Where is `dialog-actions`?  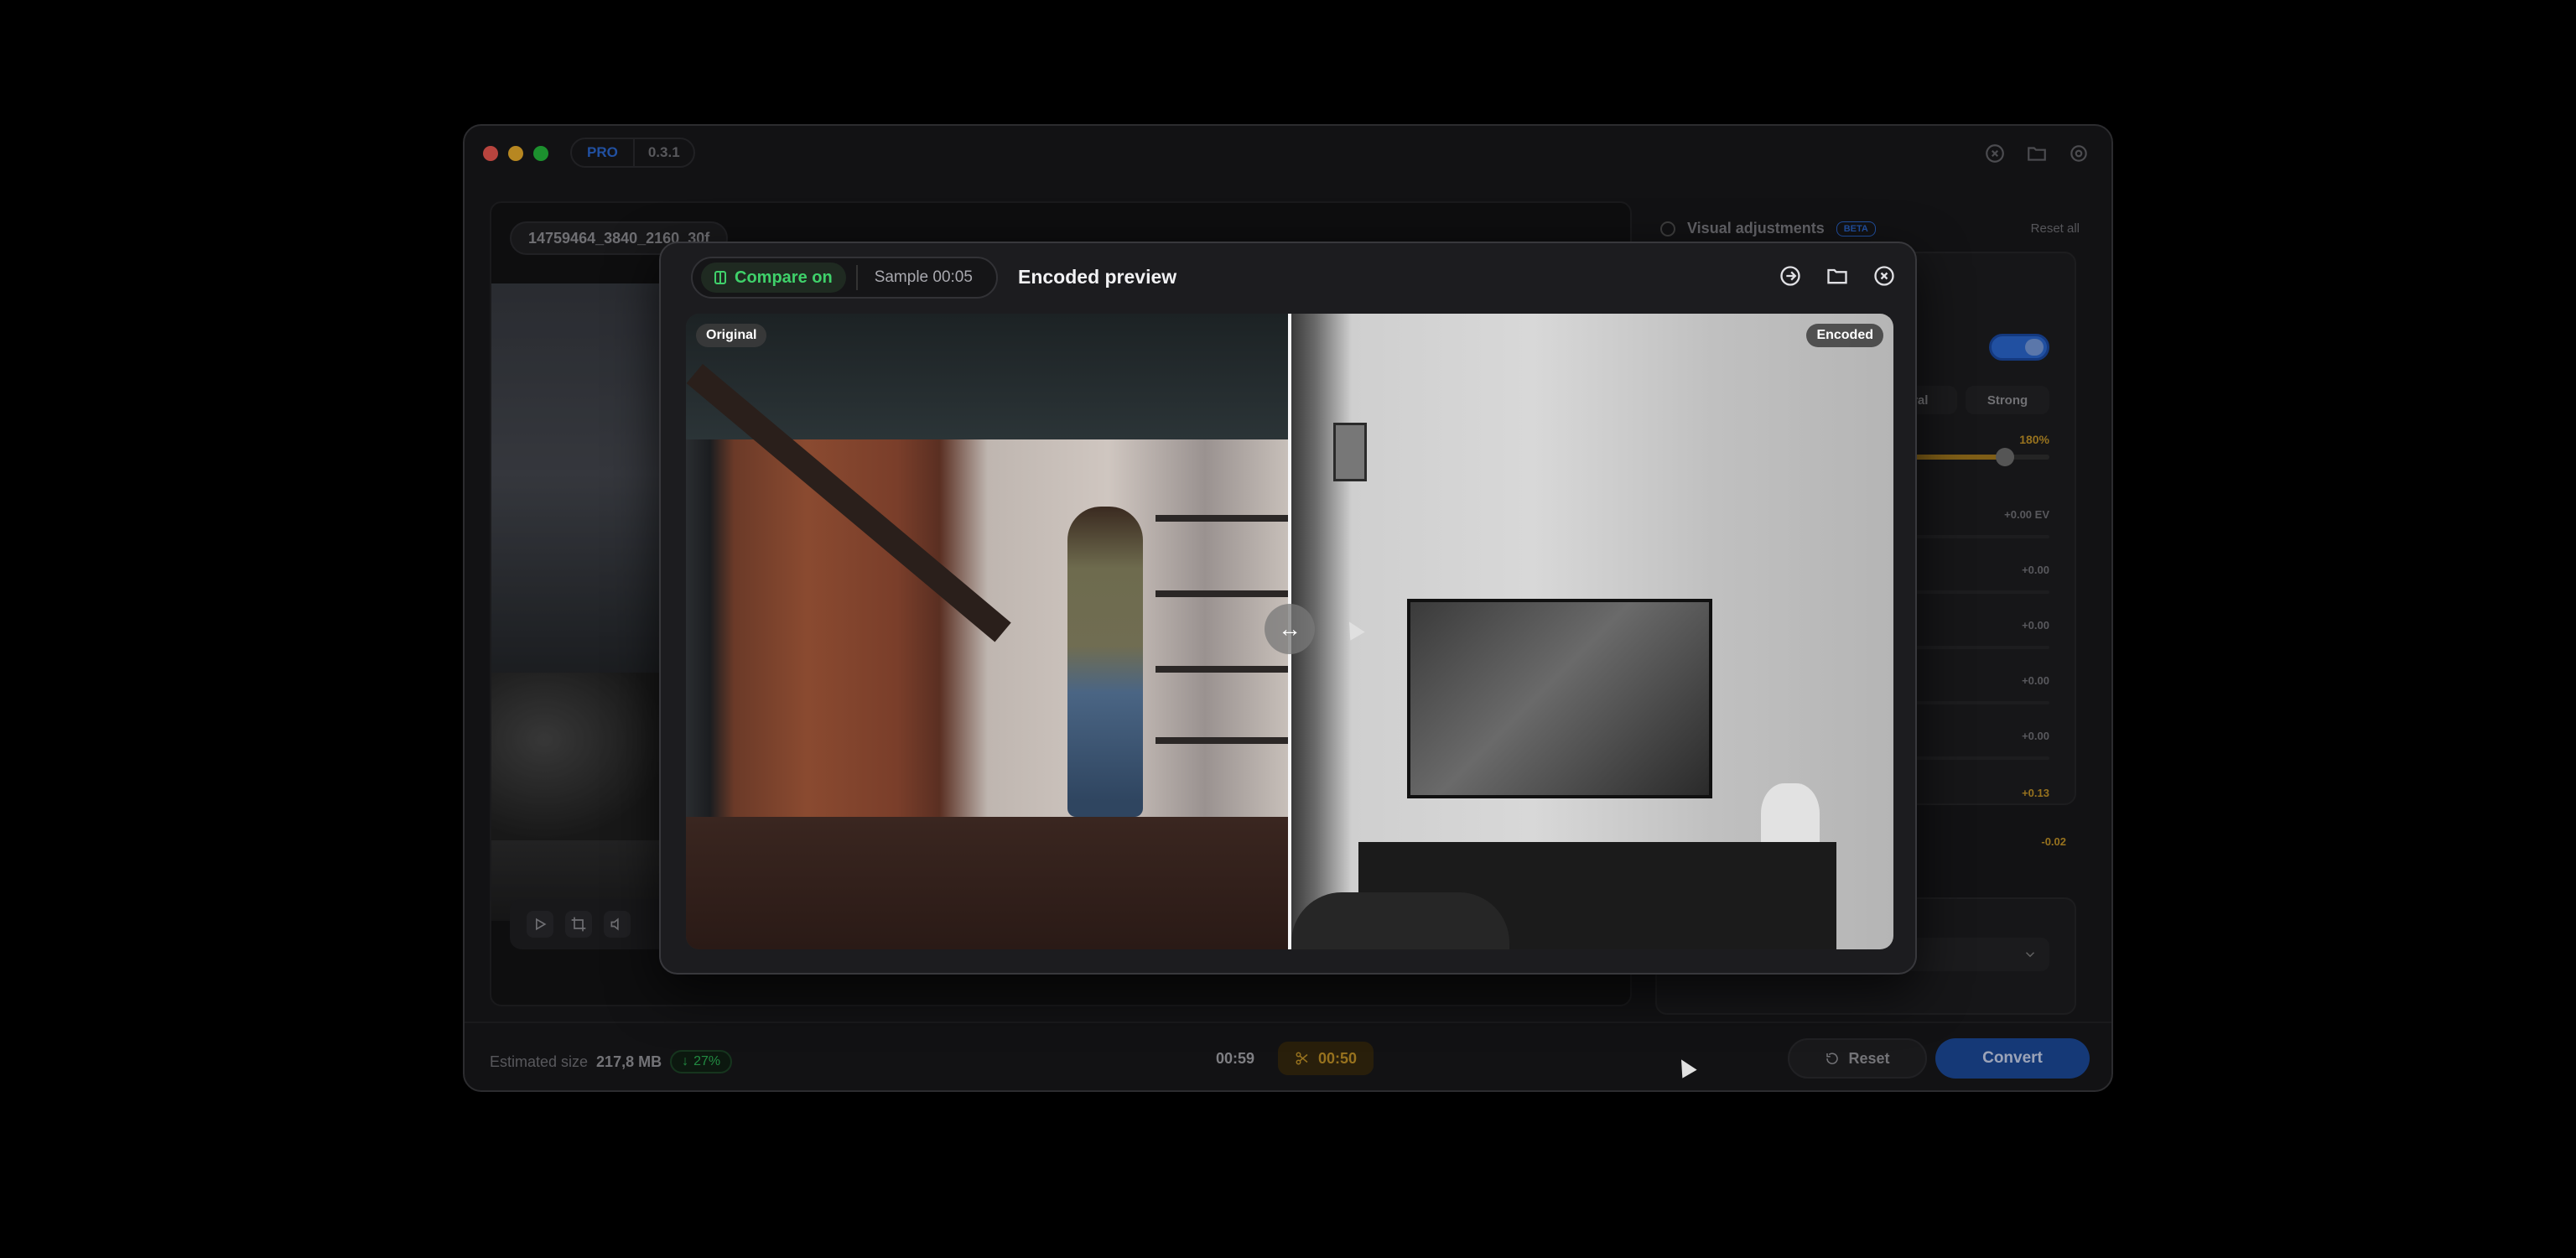 dialog-actions is located at coordinates (1837, 276).